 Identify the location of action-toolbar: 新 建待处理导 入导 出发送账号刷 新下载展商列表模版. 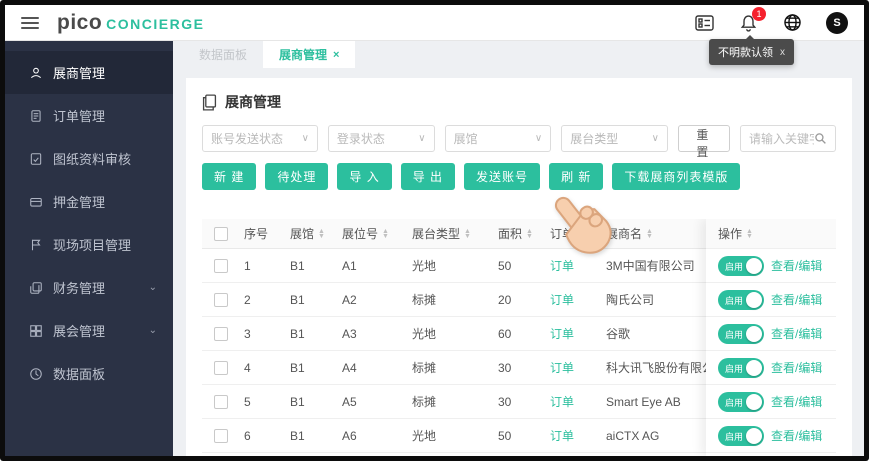
(519, 176).